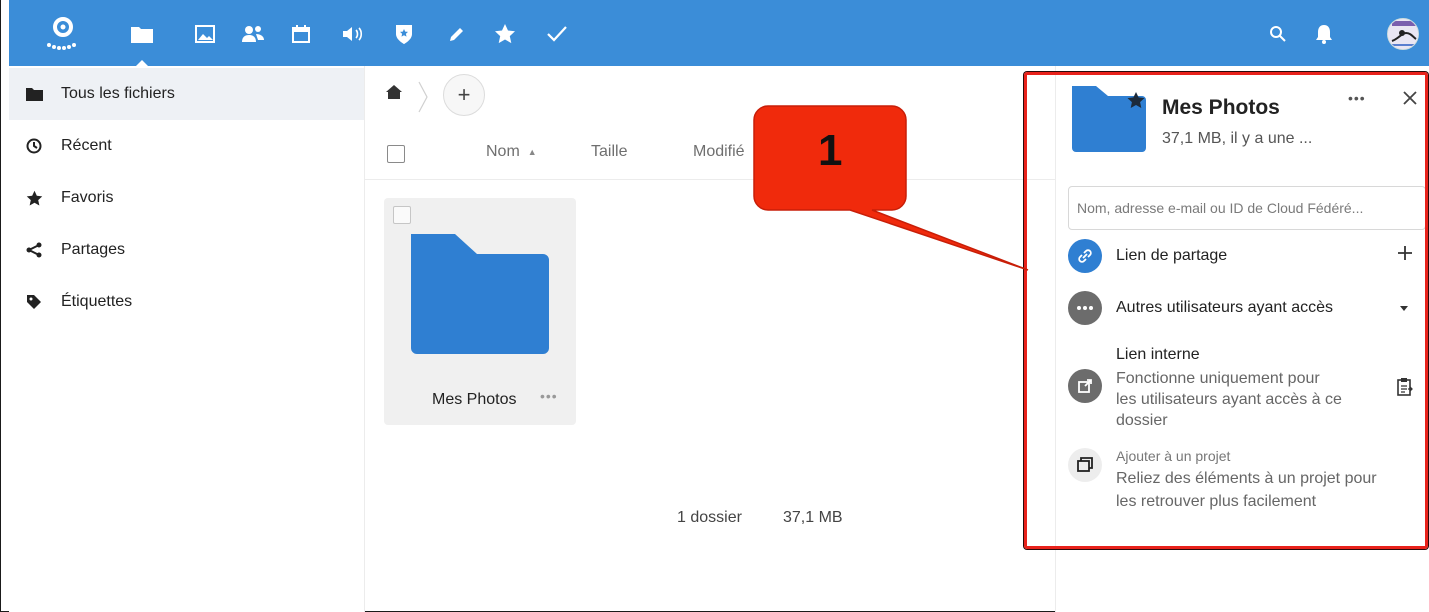 The width and height of the screenshot is (1429, 612). I want to click on notifications-bell-icon, so click(1324, 34).